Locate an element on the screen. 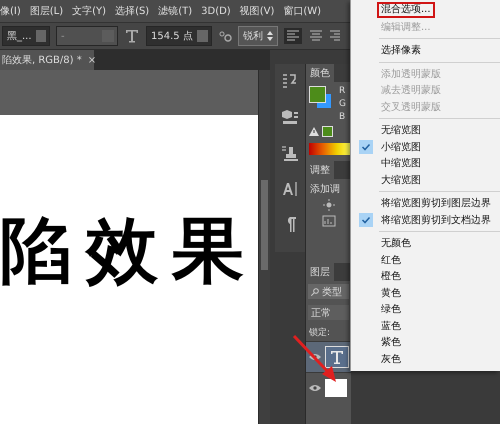 The image size is (500, 424). font-size-field: 154.5 点 is located at coordinates (179, 36).